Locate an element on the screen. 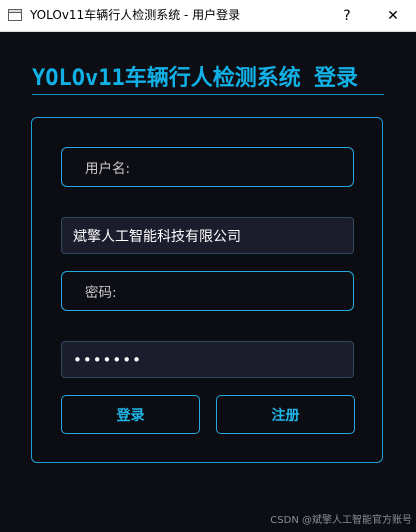  watermark-text: CSDN @斌擎人工智能官方账号 is located at coordinates (341, 520).